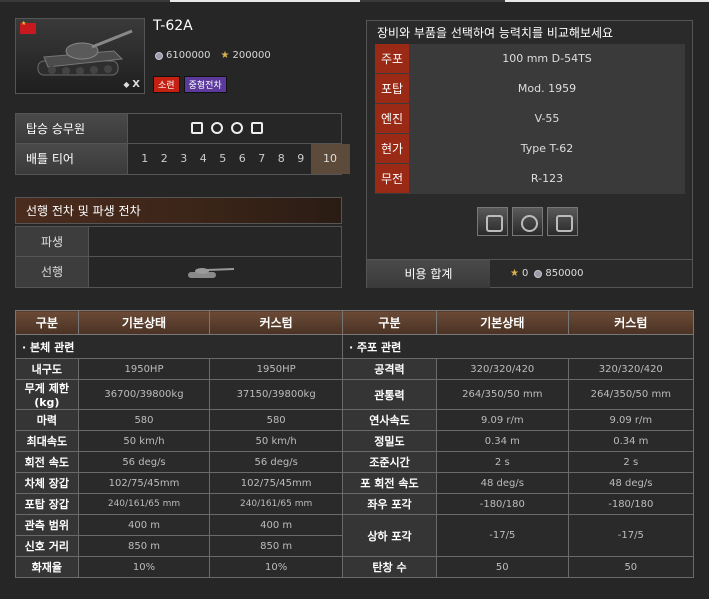  I want to click on equipment-slots, so click(527, 221).